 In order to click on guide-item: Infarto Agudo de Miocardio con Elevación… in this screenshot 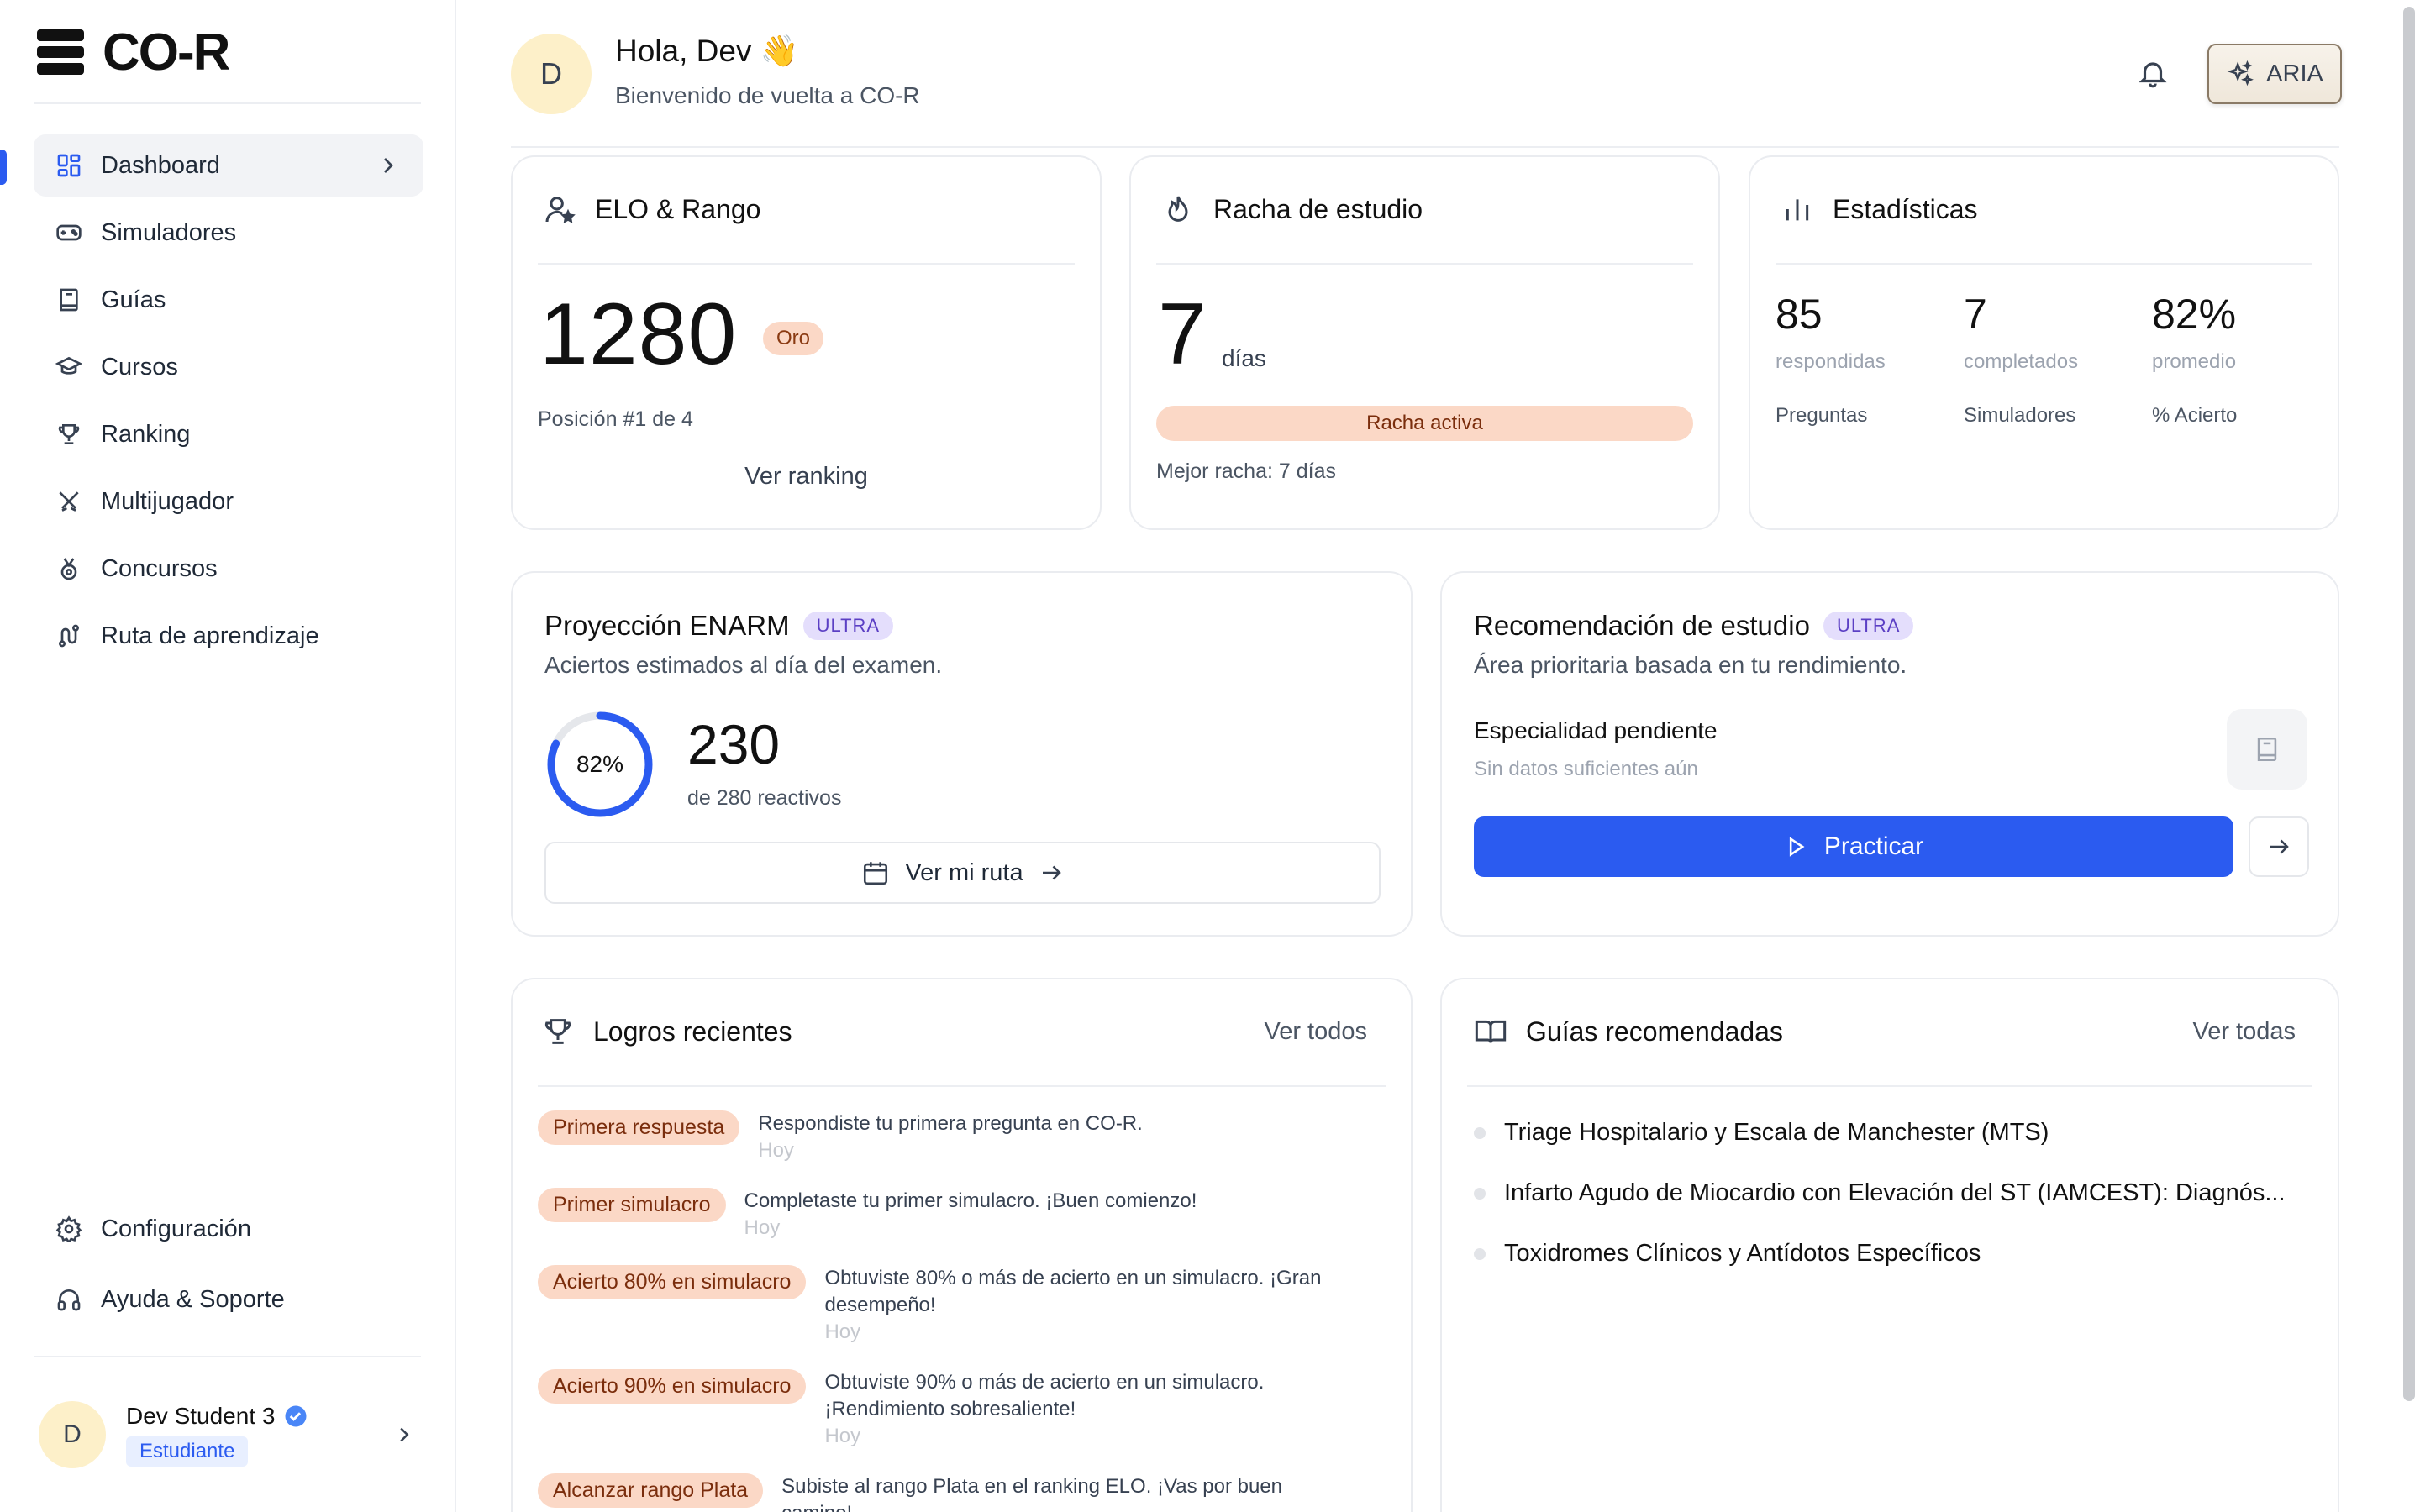, I will do `click(1880, 1193)`.